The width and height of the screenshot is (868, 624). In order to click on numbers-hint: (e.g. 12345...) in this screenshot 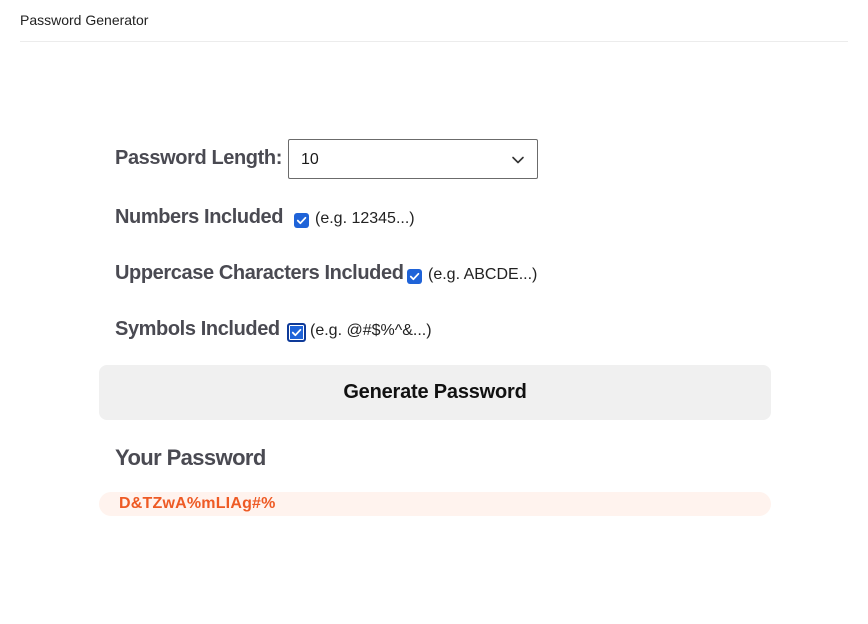, I will do `click(365, 218)`.